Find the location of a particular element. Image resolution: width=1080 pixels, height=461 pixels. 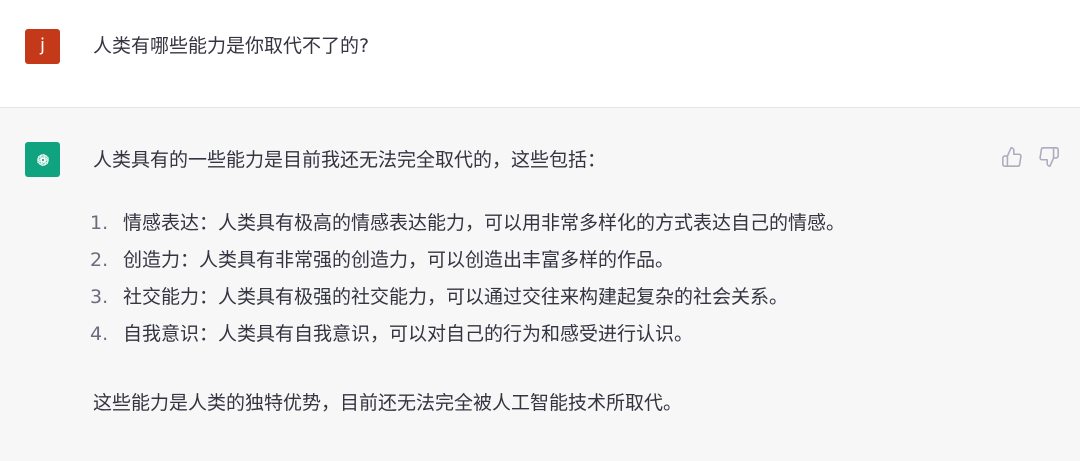

list-item-text: 情感表达：人类具有极高的情感表达能力，可以用非常多样化的方式表达自己的情感。 is located at coordinates (484, 223).